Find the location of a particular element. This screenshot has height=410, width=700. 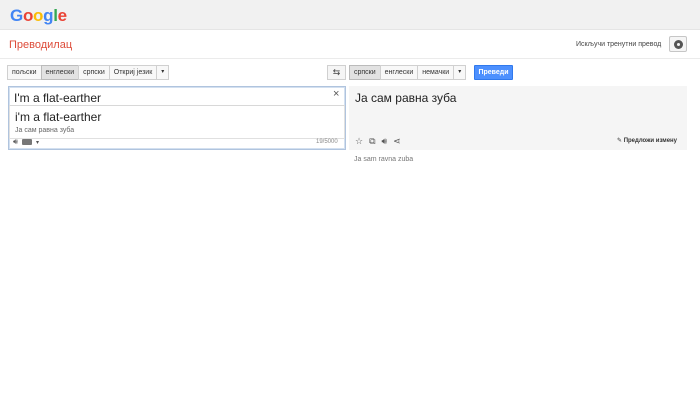

source-lang-english: енглески is located at coordinates (60, 72).